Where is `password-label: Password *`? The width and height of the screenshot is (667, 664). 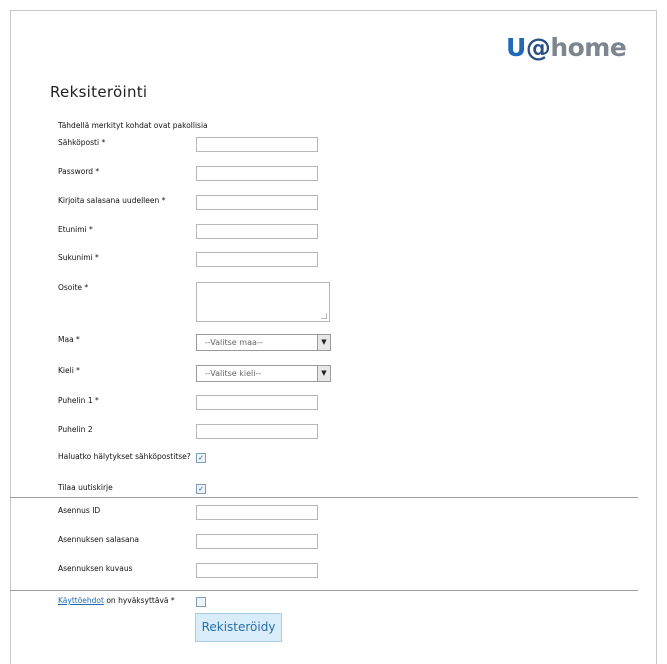 password-label: Password * is located at coordinates (79, 171).